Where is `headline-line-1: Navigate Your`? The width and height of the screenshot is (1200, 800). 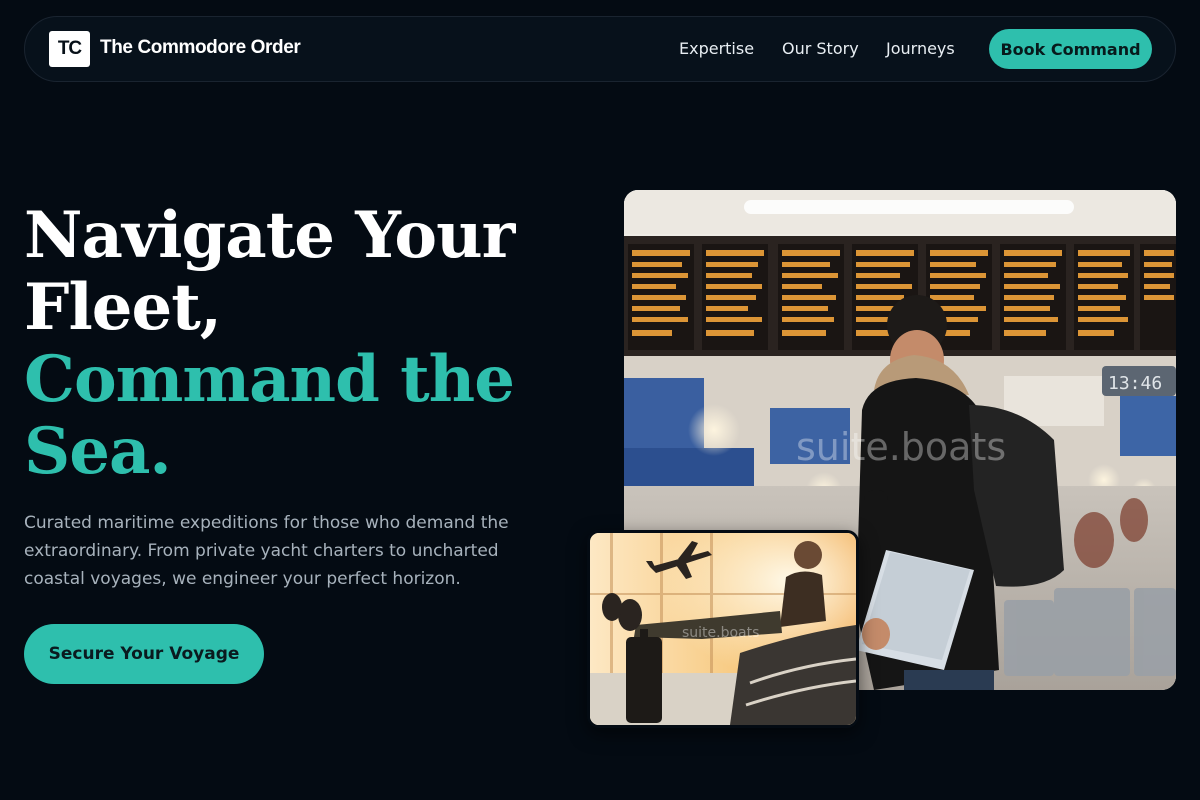 headline-line-1: Navigate Your is located at coordinates (269, 235).